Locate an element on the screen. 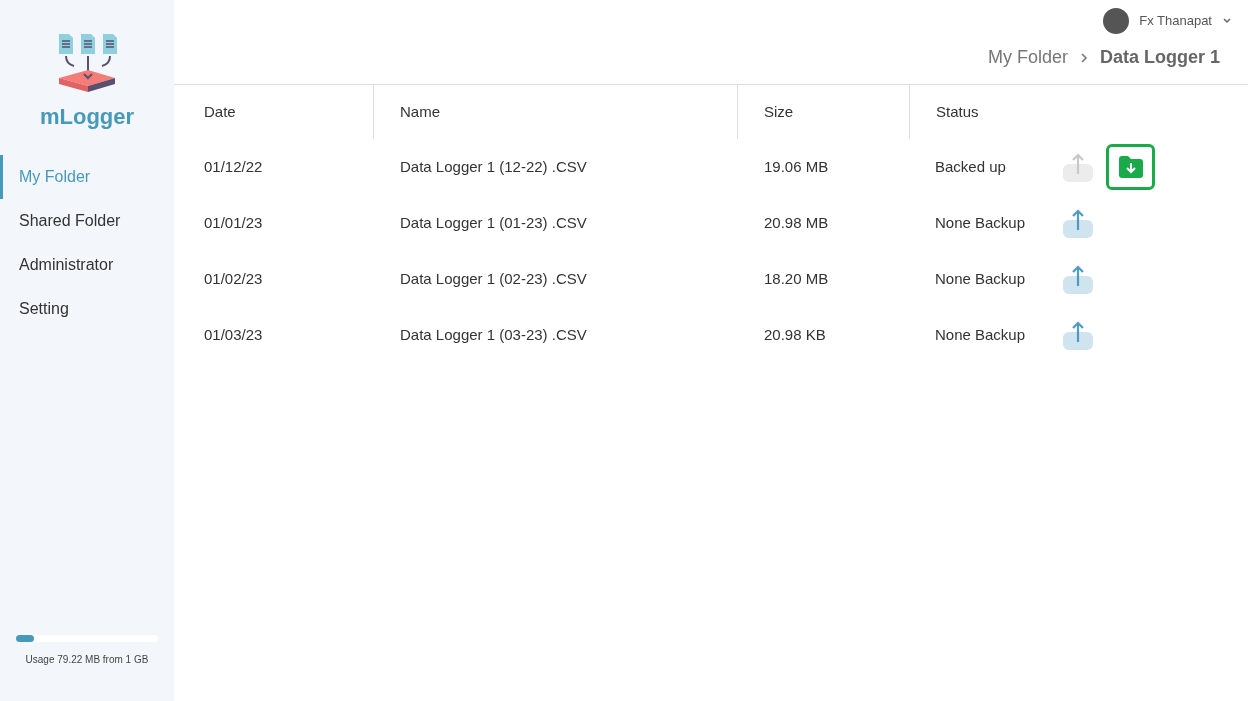 The height and width of the screenshot is (701, 1248). chevron-right-icon is located at coordinates (1083, 57).